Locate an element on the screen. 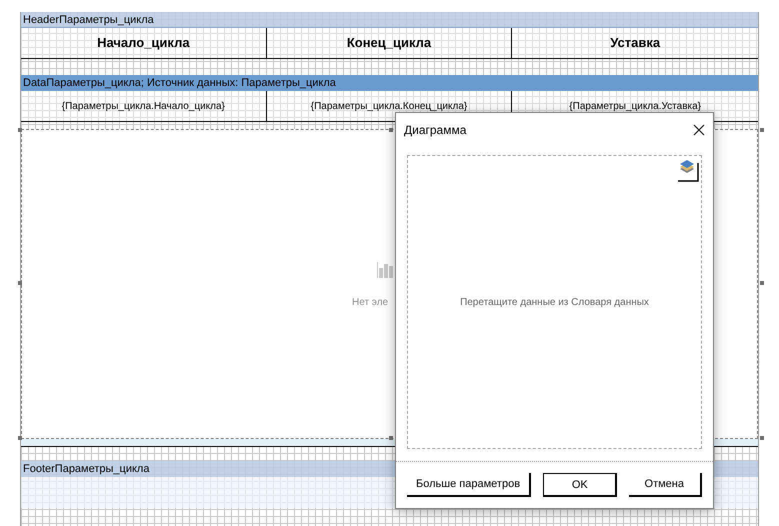  data-field: {Параметры_цикла.Начало_цикла} is located at coordinates (144, 106).